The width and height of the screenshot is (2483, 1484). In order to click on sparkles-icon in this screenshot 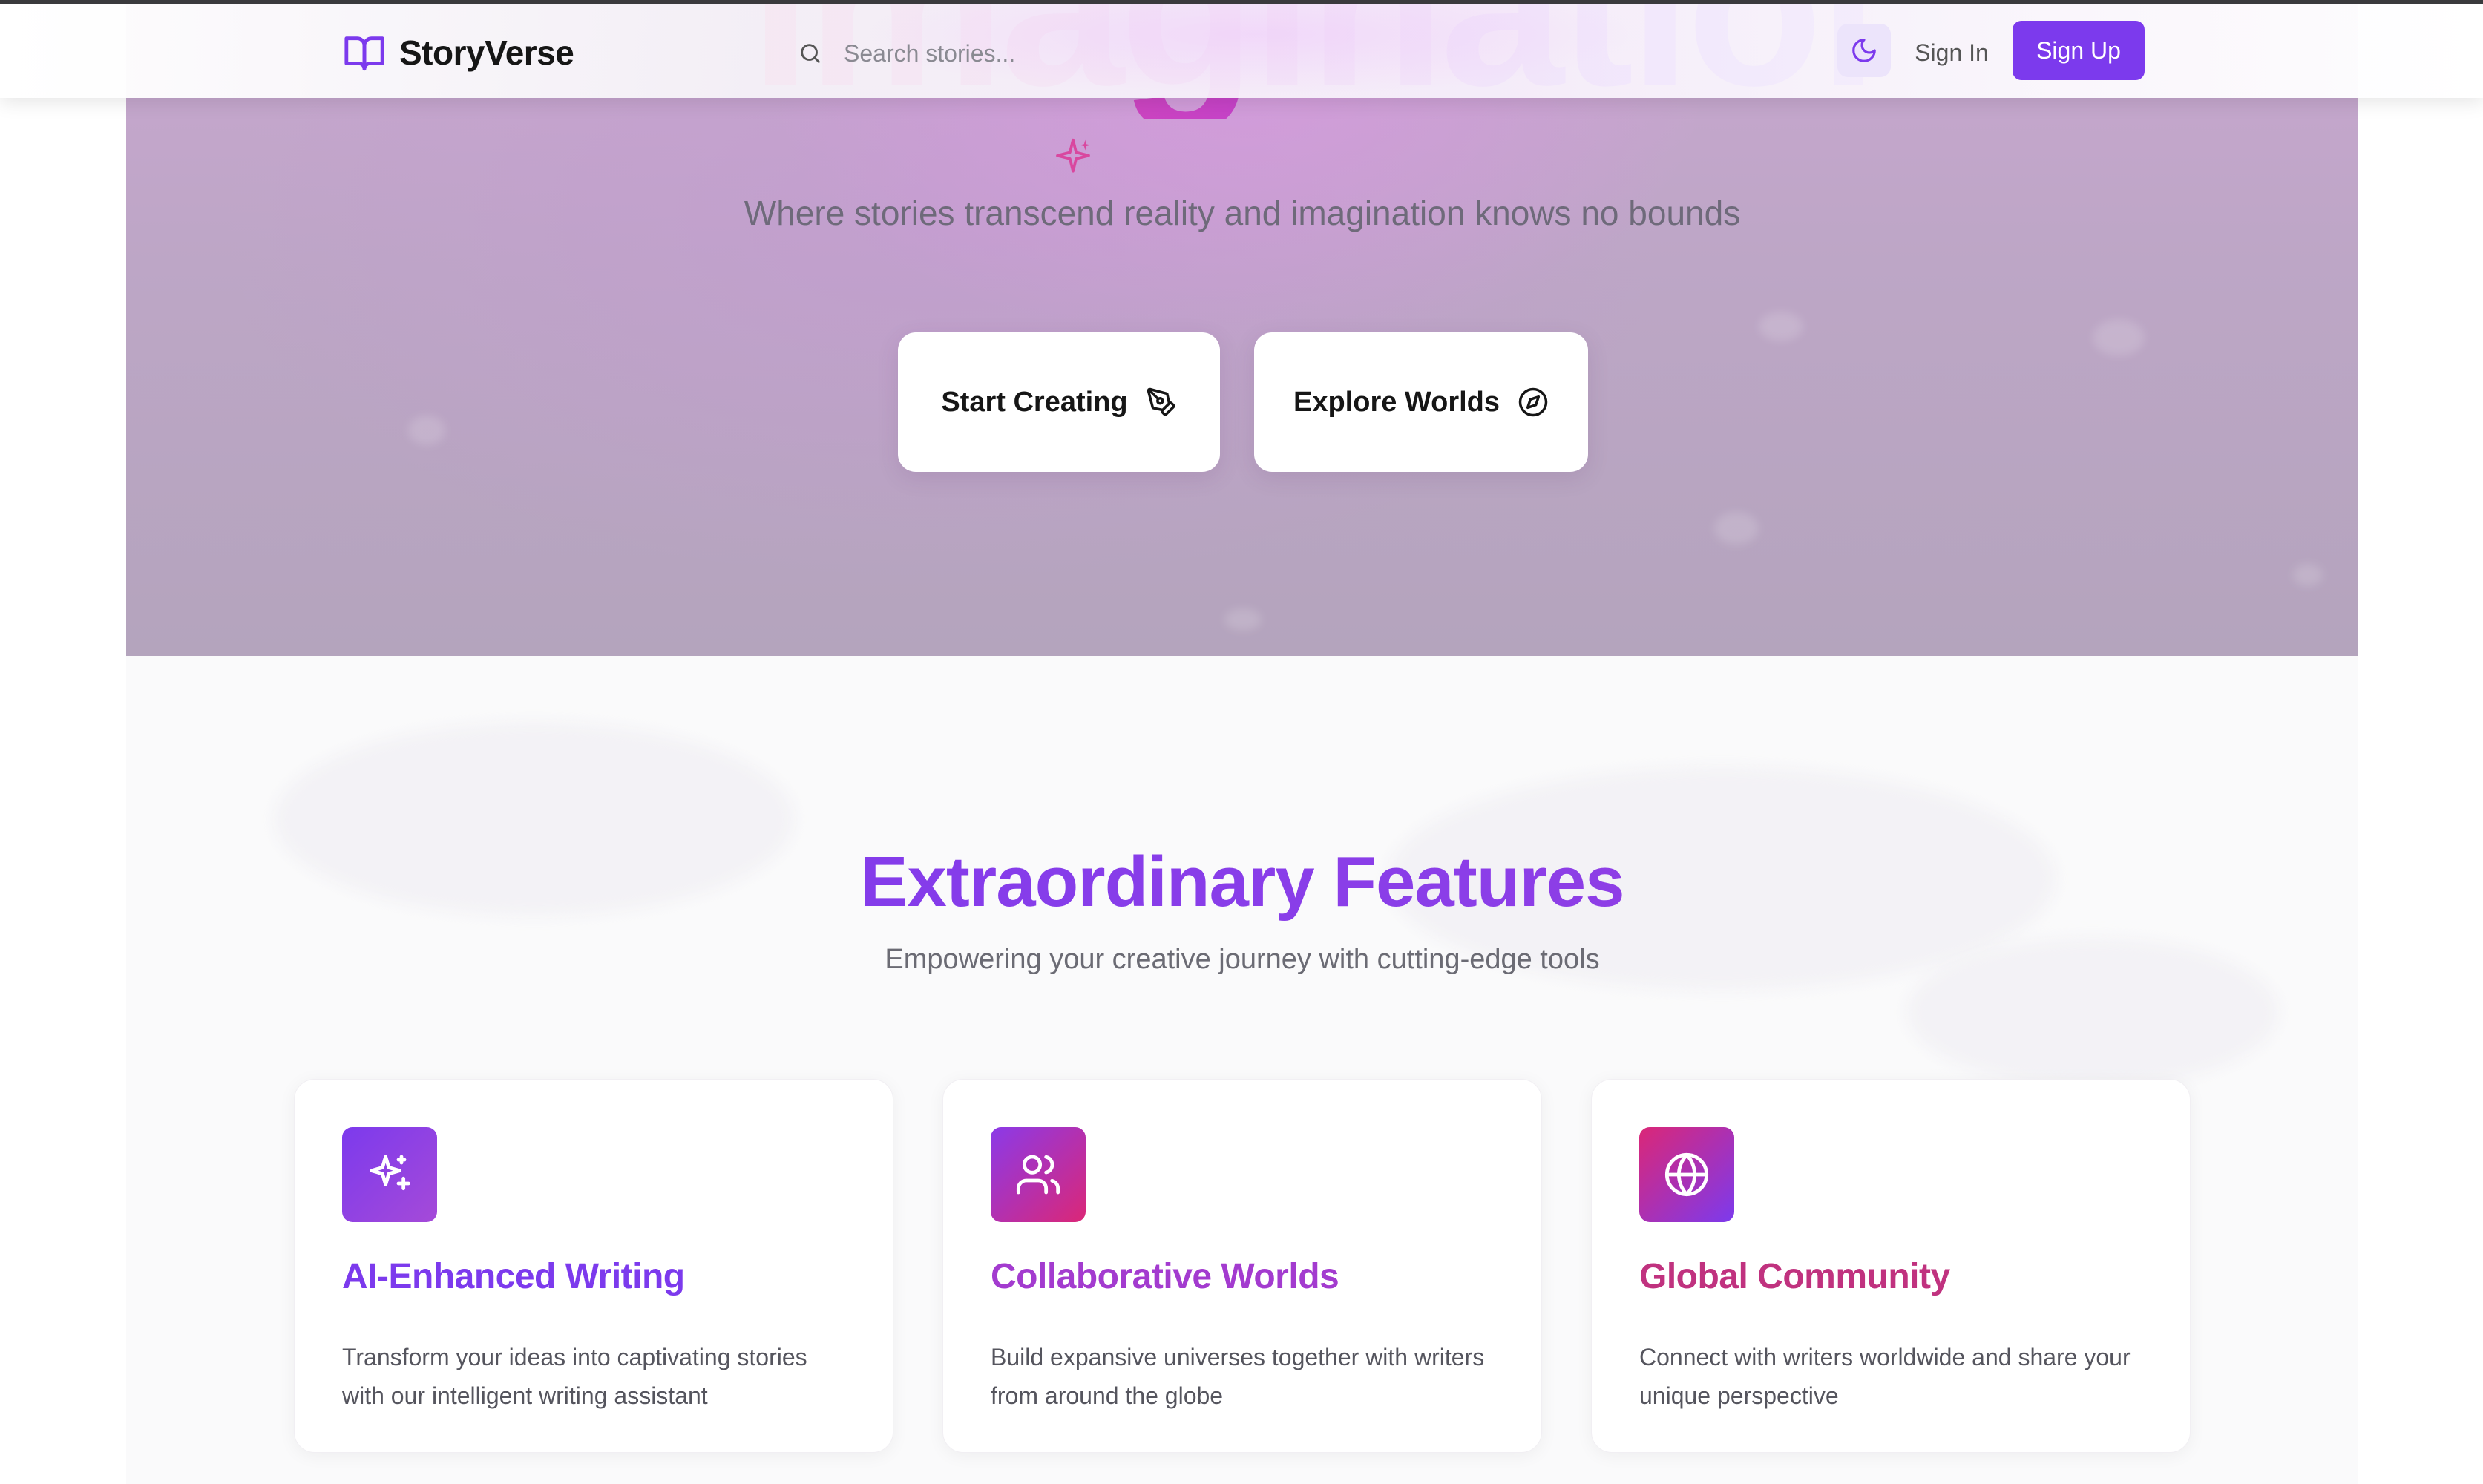, I will do `click(390, 1173)`.